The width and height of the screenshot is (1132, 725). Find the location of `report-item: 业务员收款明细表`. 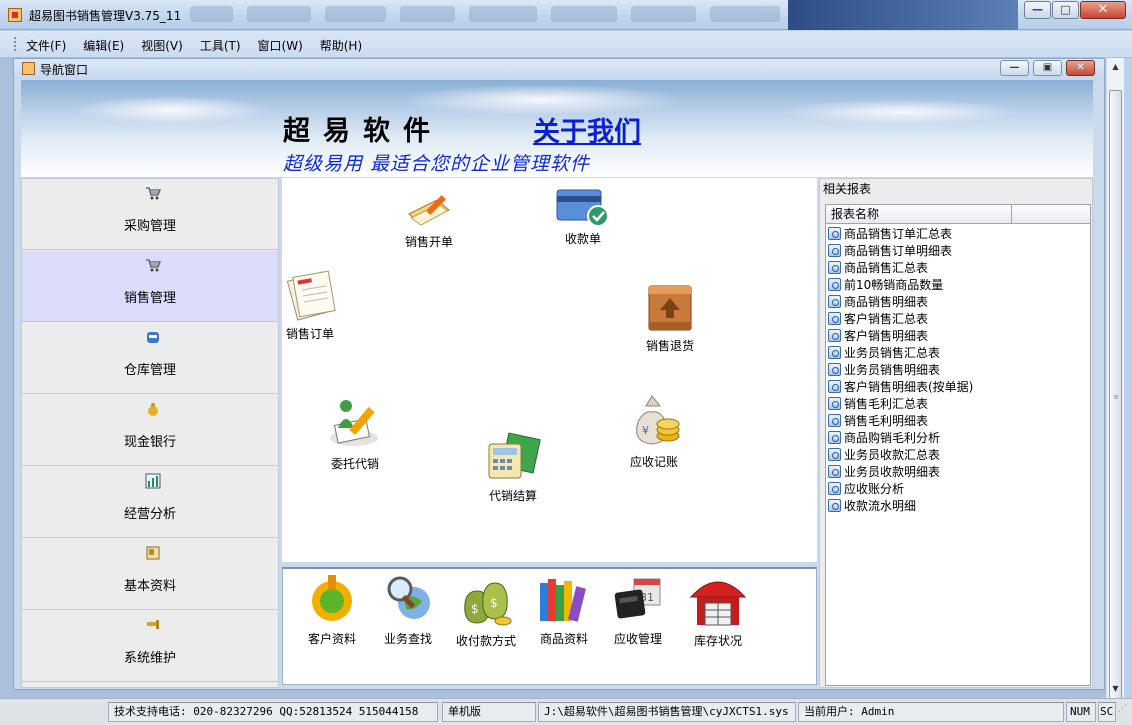

report-item: 业务员收款明细表 is located at coordinates (884, 472).